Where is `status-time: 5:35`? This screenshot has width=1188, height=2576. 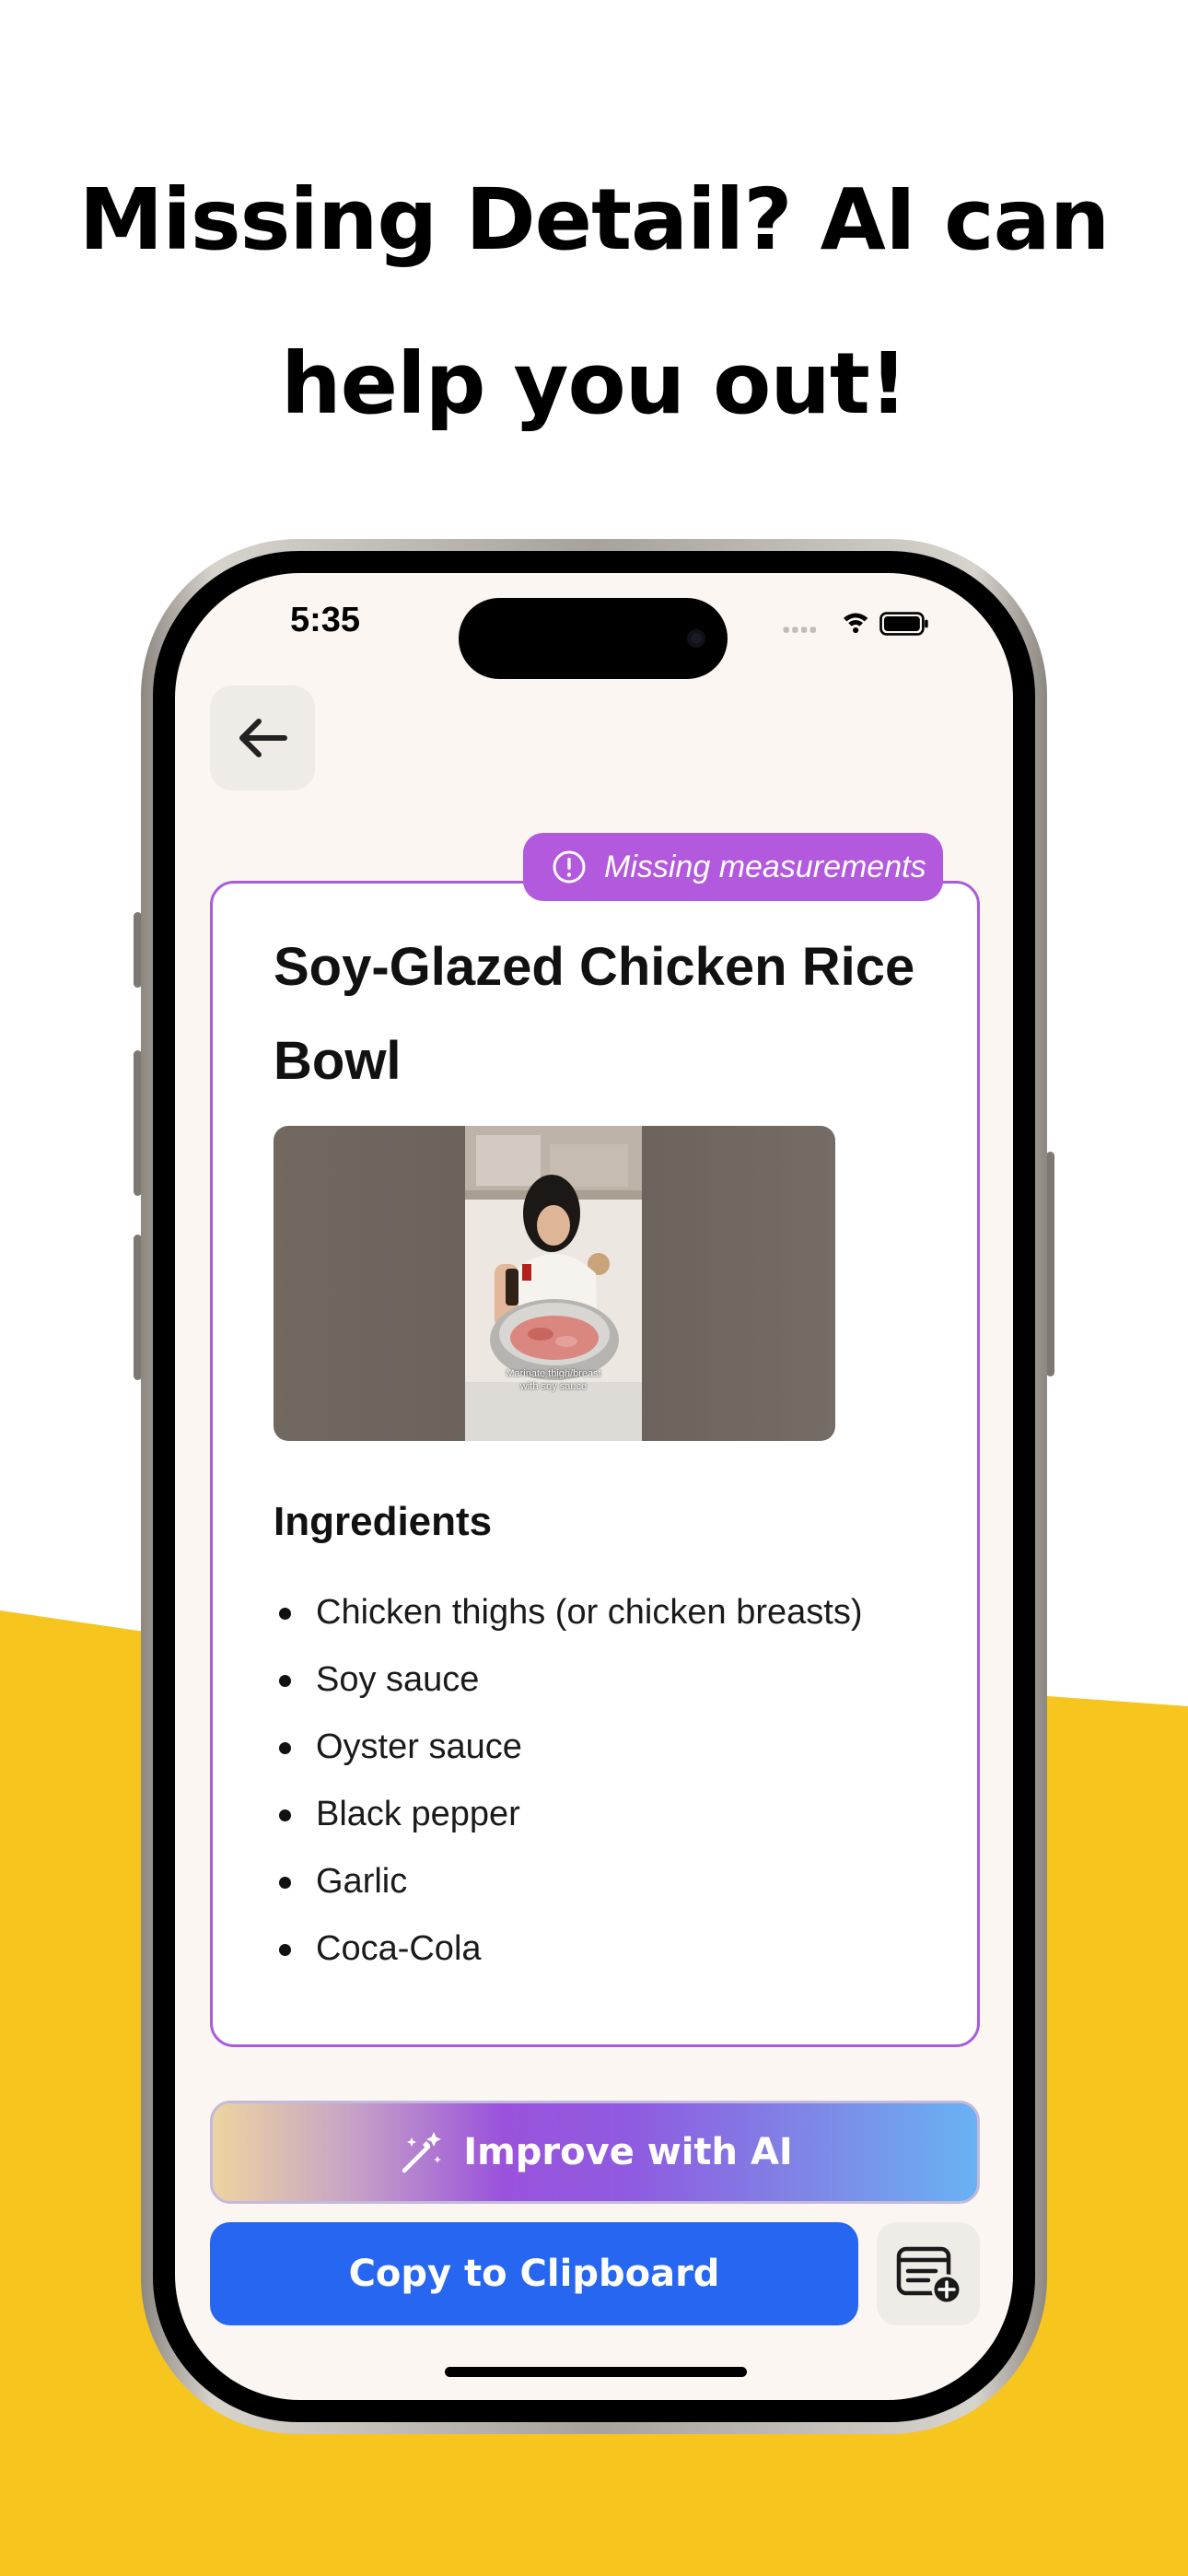
status-time: 5:35 is located at coordinates (325, 620).